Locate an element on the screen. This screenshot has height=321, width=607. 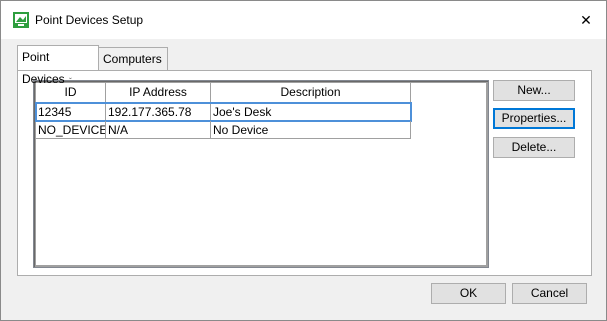
column-header-ip-address: IP Address is located at coordinates (158, 92).